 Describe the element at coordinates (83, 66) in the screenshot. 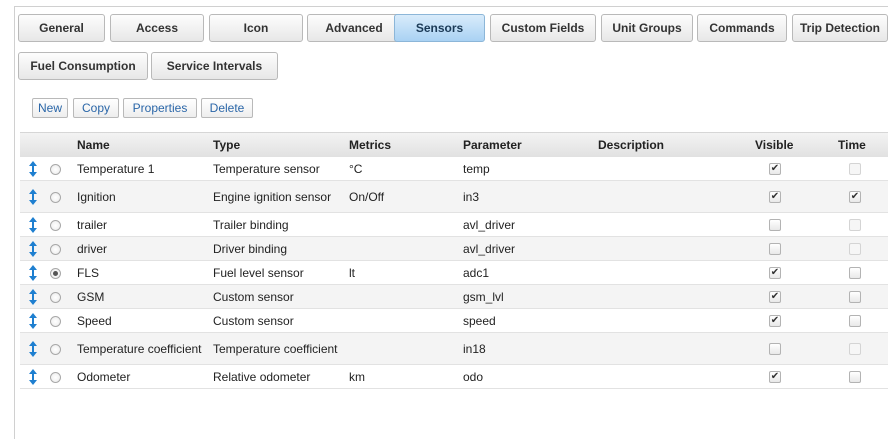

I see `tab-fuel-consumption: Fuel Consumption` at that location.